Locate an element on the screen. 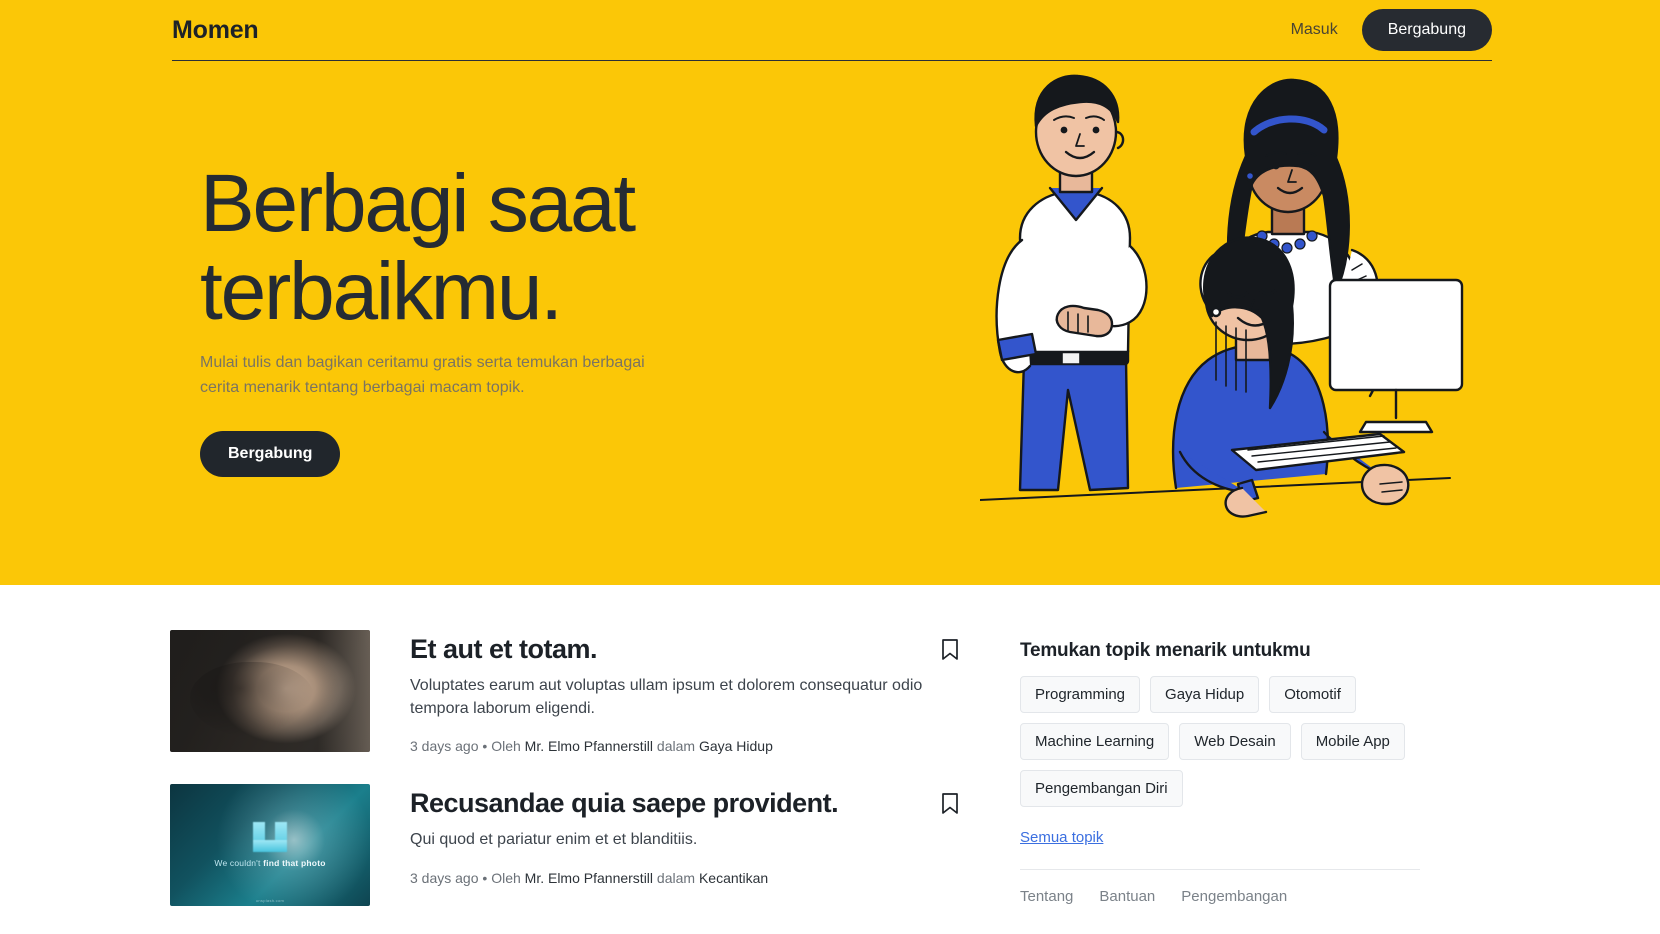  article-title: Et aut et totam. is located at coordinates (504, 649).